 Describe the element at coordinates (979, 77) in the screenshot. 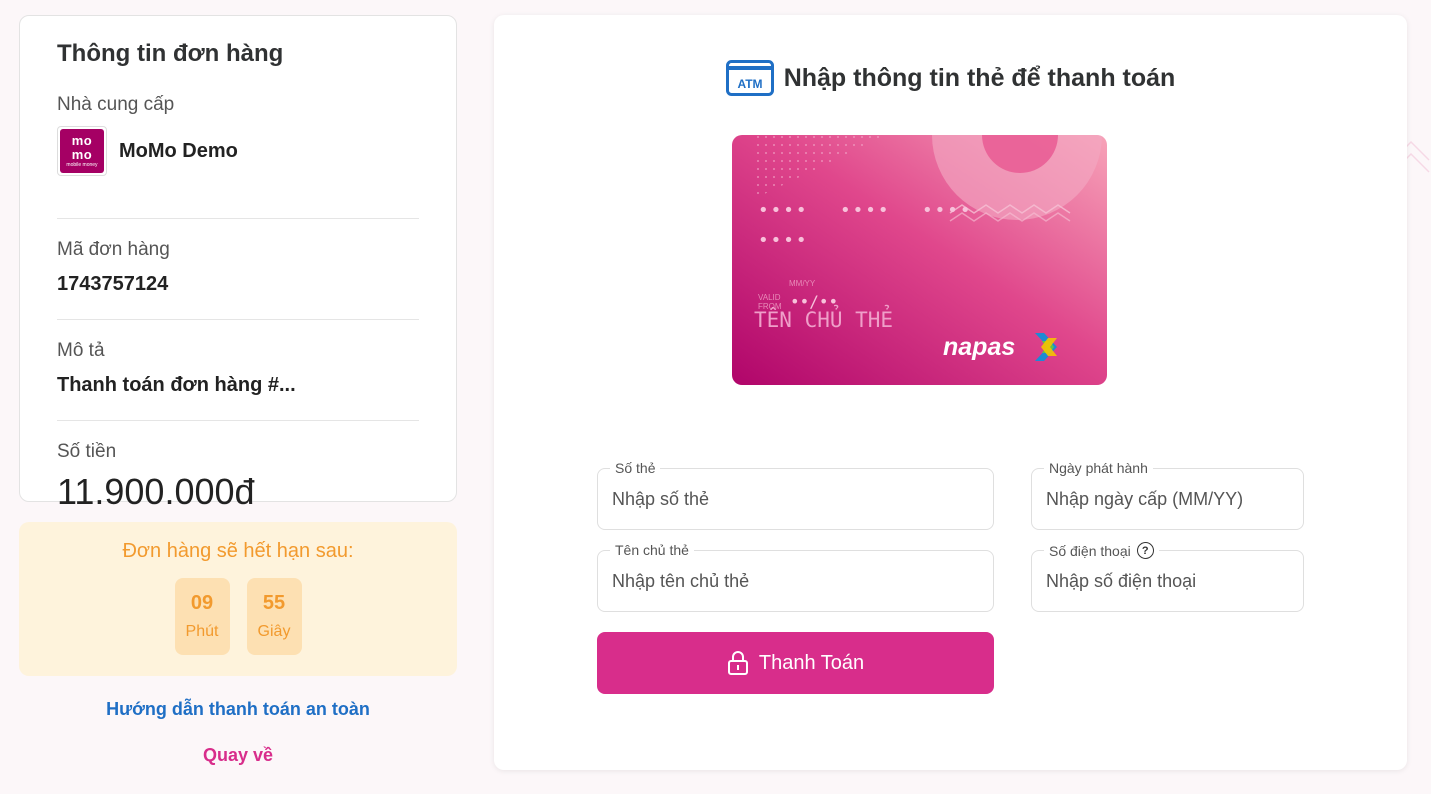

I see `payment-title: Nhập thông tin thẻ để thanh toán` at that location.